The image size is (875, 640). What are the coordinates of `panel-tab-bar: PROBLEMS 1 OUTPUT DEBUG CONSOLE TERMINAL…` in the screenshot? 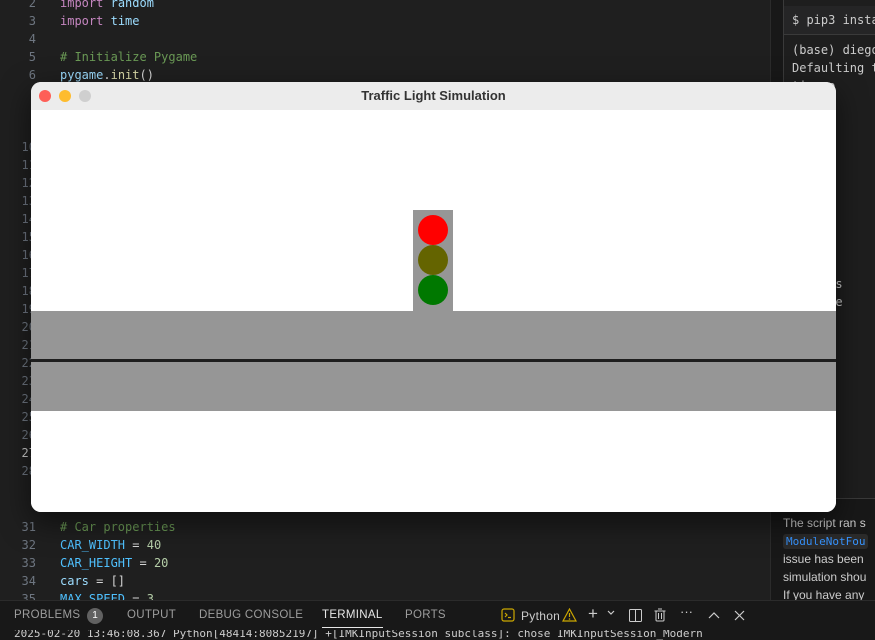 It's located at (437, 615).